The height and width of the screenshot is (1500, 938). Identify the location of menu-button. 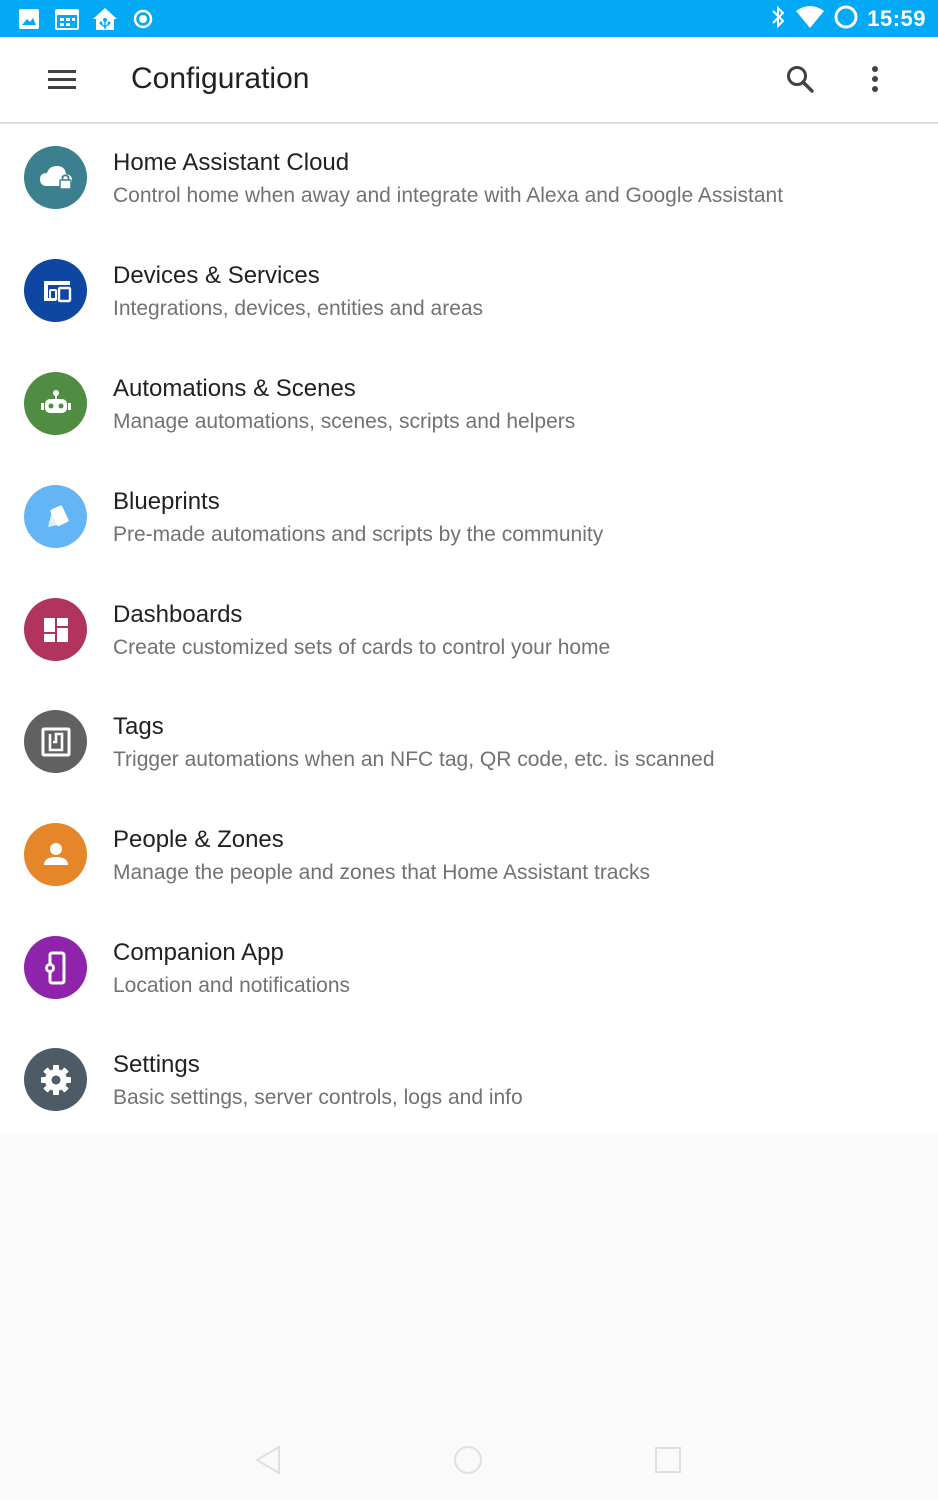
(62, 81).